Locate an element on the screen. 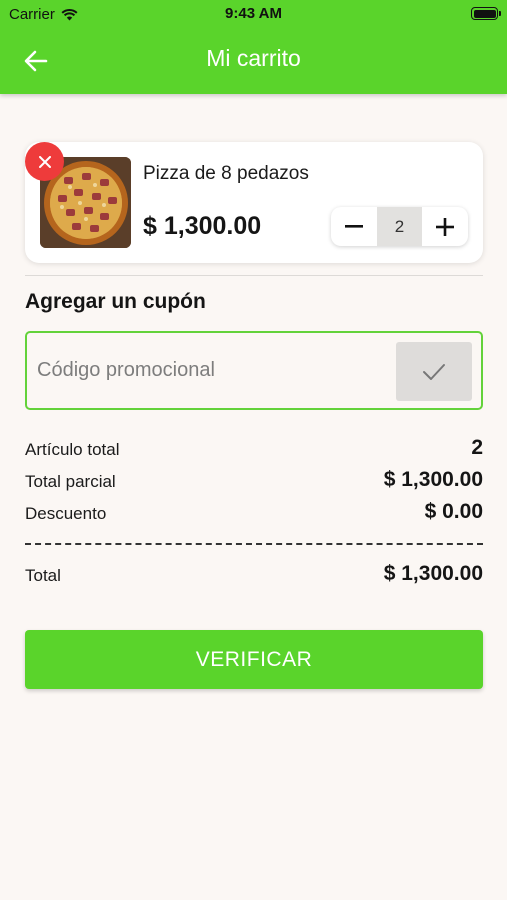 This screenshot has width=507, height=900. page-title: Mi carrito is located at coordinates (253, 58).